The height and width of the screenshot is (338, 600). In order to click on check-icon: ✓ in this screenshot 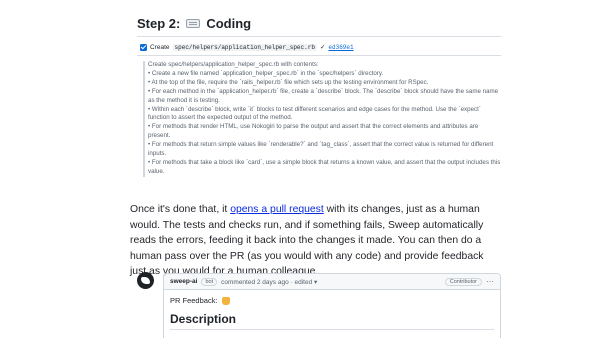, I will do `click(322, 47)`.